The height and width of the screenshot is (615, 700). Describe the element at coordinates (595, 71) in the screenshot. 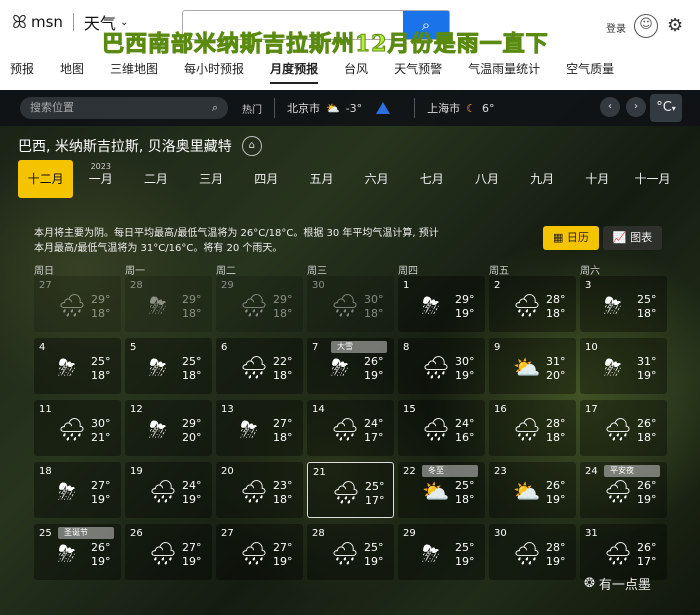

I see `nav-air-quality: 空气质量` at that location.